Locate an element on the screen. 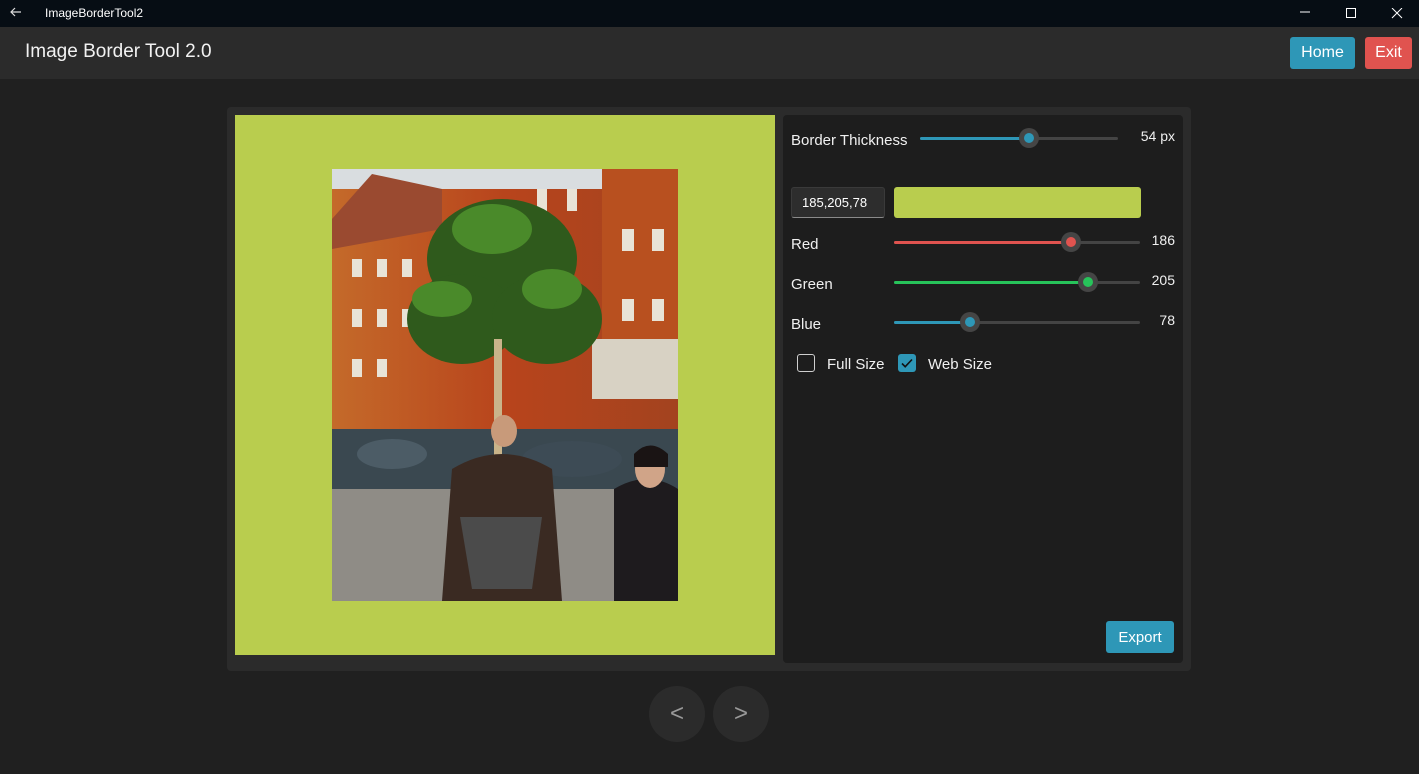  green-label: Green is located at coordinates (812, 284).